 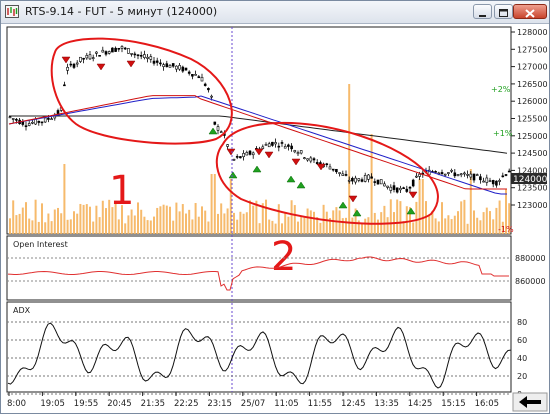 What do you see at coordinates (40, 244) in the screenshot?
I see `open-interest-title: Open Interest` at bounding box center [40, 244].